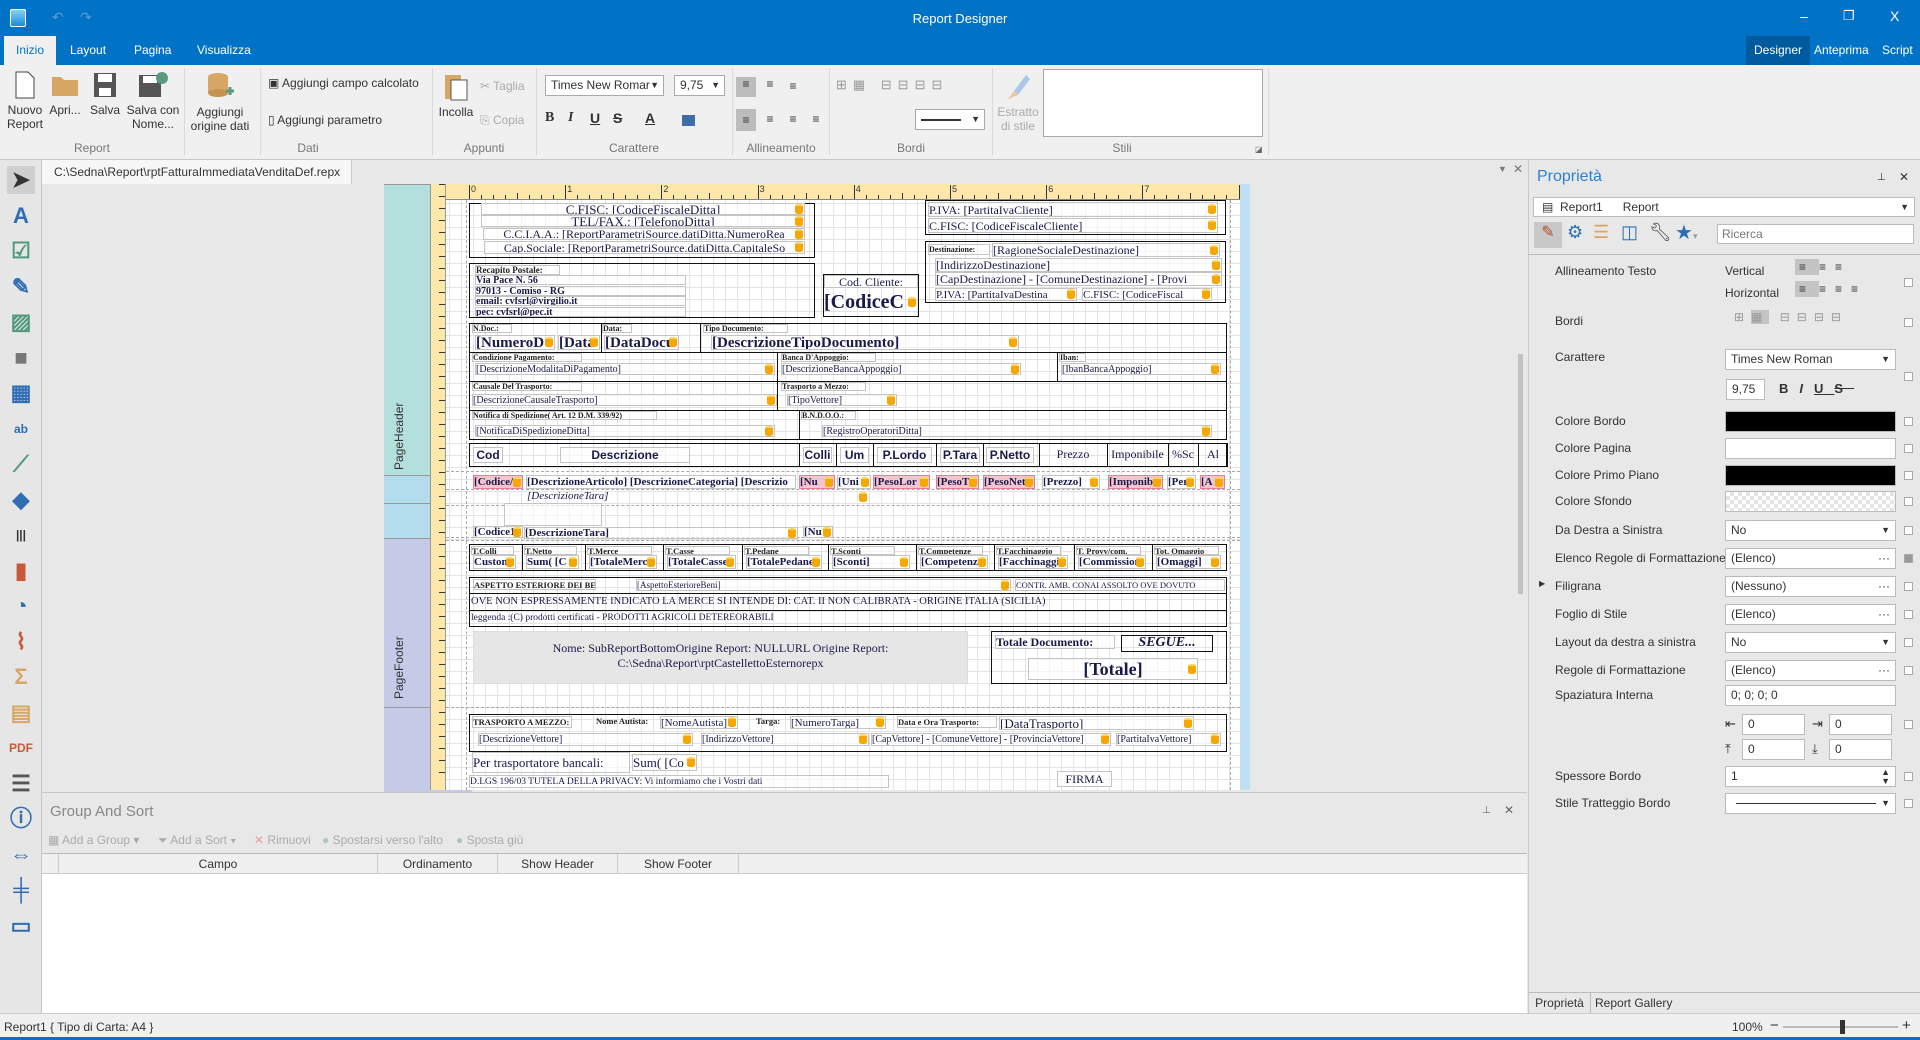 This screenshot has width=1920, height=1040. I want to click on summary-tool-icon: Σ, so click(21, 677).